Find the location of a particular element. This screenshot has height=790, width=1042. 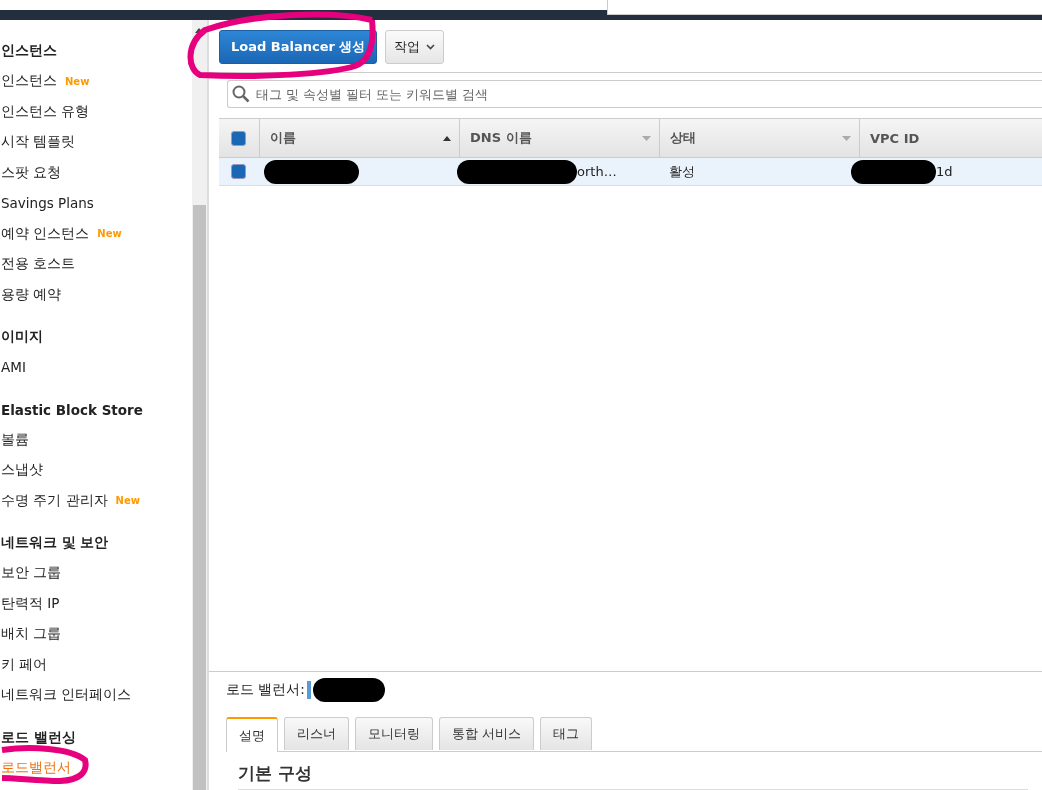

nav-item: 용량 예약 is located at coordinates (31, 294).